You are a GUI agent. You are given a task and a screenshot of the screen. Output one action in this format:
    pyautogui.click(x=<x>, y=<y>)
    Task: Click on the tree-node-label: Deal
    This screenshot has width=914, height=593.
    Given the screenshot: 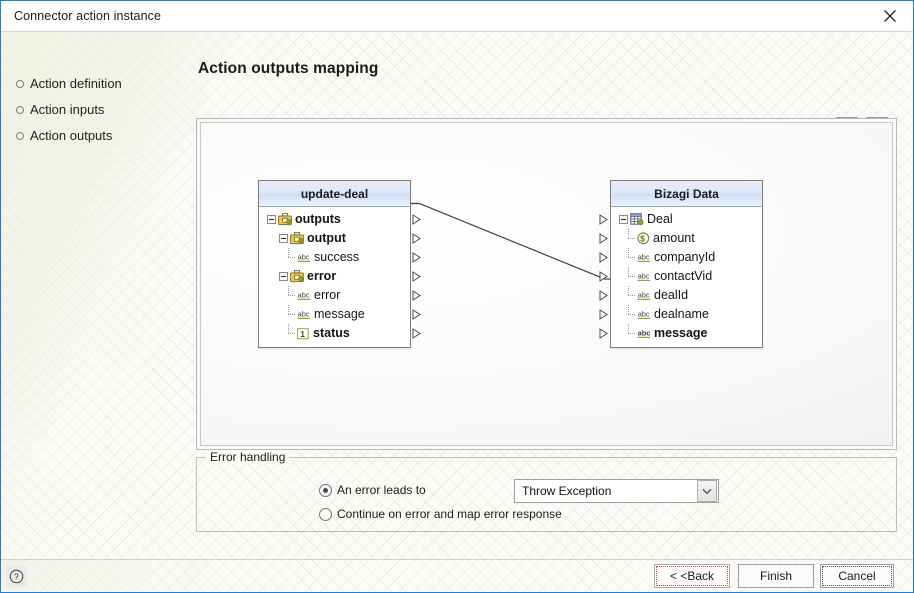 What is the action you would take?
    pyautogui.click(x=660, y=219)
    